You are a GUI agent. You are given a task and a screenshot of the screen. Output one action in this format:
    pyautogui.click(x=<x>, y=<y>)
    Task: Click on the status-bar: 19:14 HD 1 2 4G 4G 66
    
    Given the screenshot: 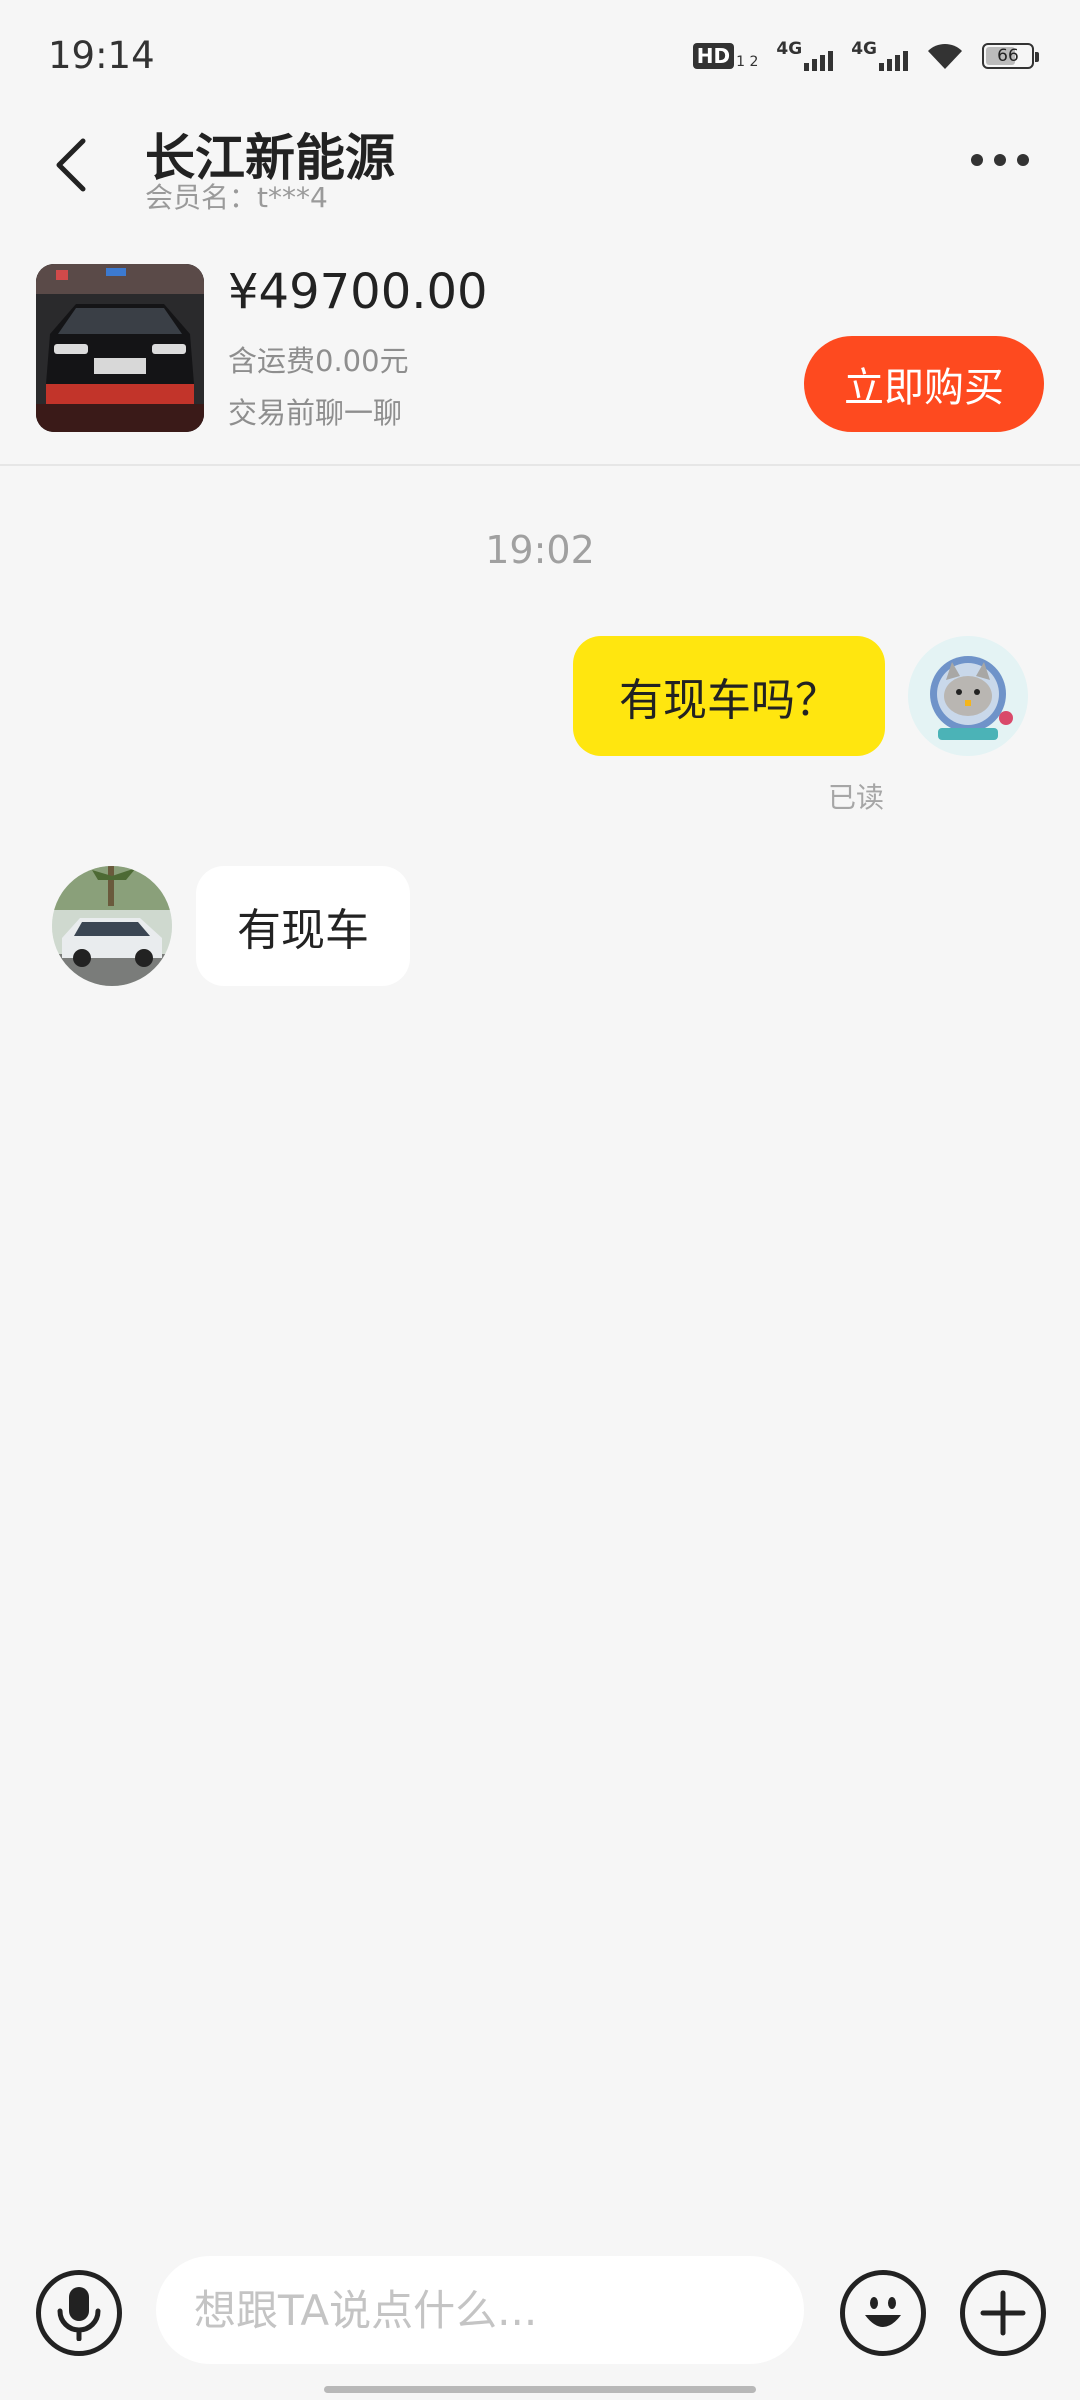 What is the action you would take?
    pyautogui.click(x=540, y=50)
    